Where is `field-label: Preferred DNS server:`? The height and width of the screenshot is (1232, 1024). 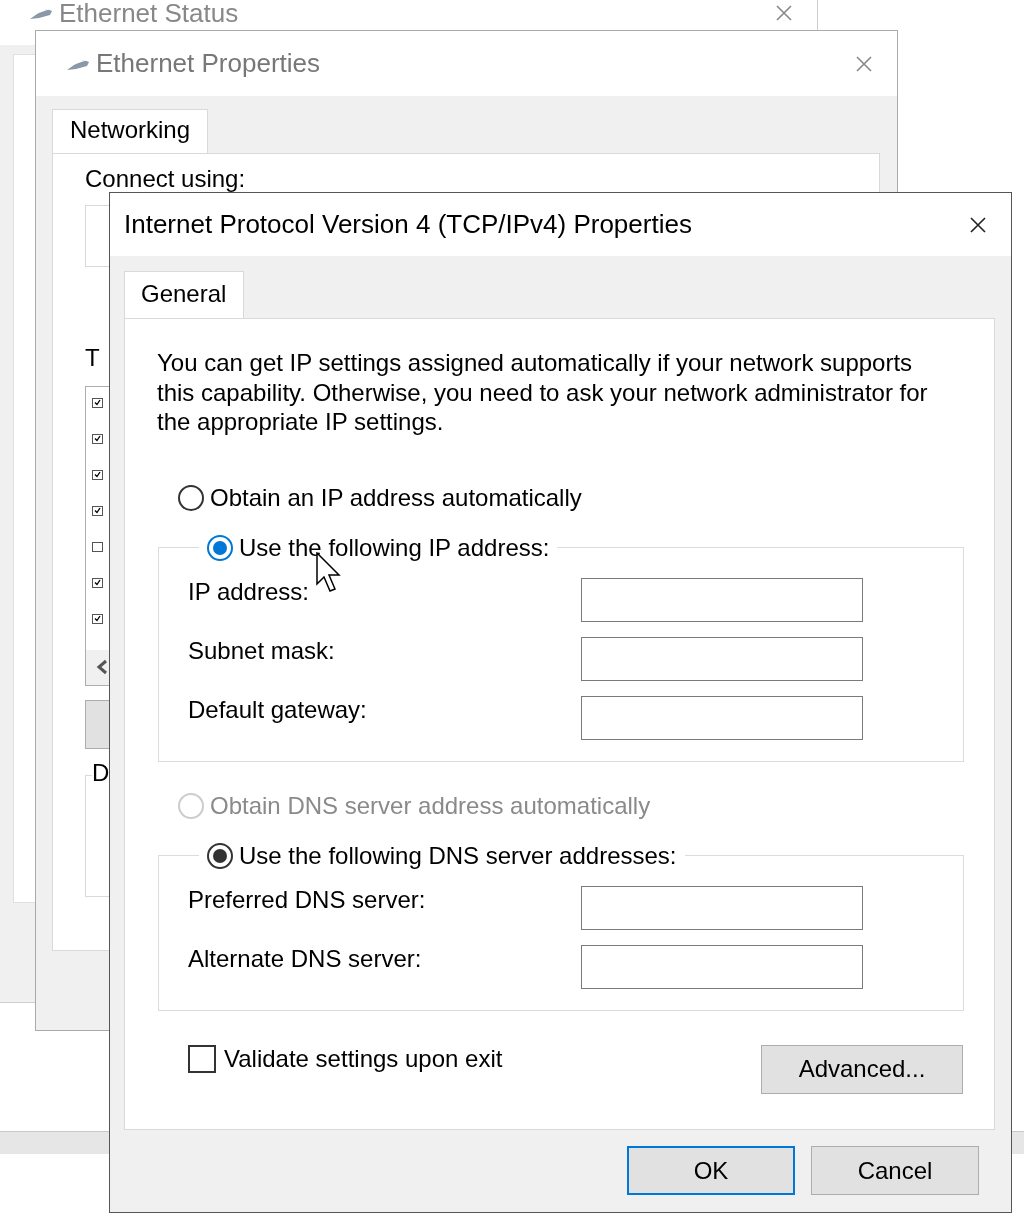 field-label: Preferred DNS server: is located at coordinates (307, 899).